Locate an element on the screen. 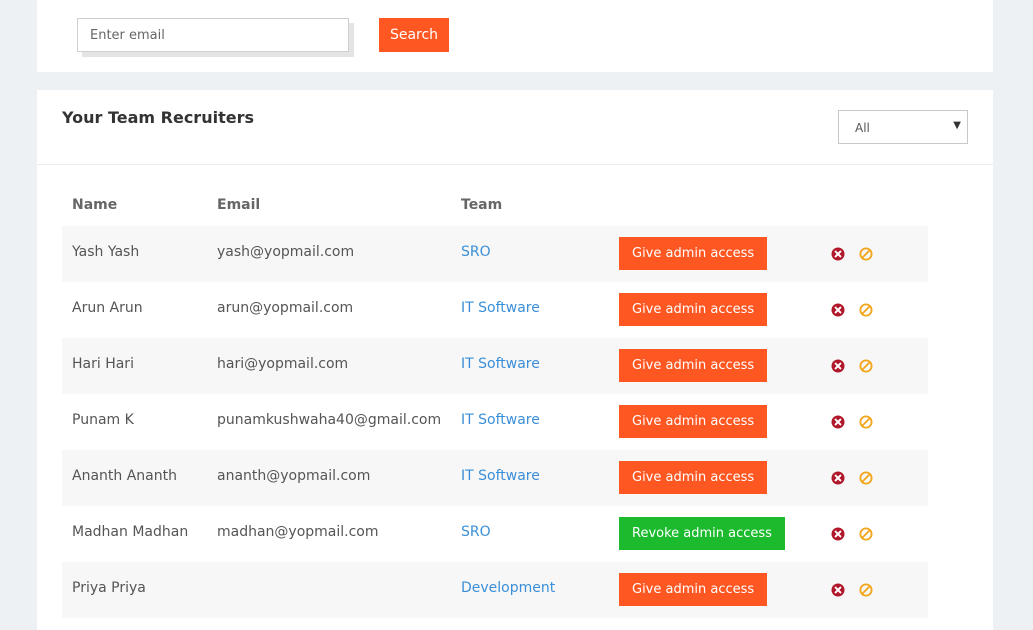 This screenshot has height=630, width=1033. recruiter-name: Madhan Madhan is located at coordinates (130, 532).